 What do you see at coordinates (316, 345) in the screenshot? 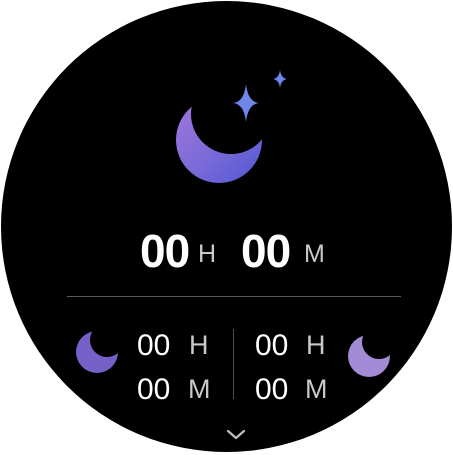
I see `right-hours-unit: H` at bounding box center [316, 345].